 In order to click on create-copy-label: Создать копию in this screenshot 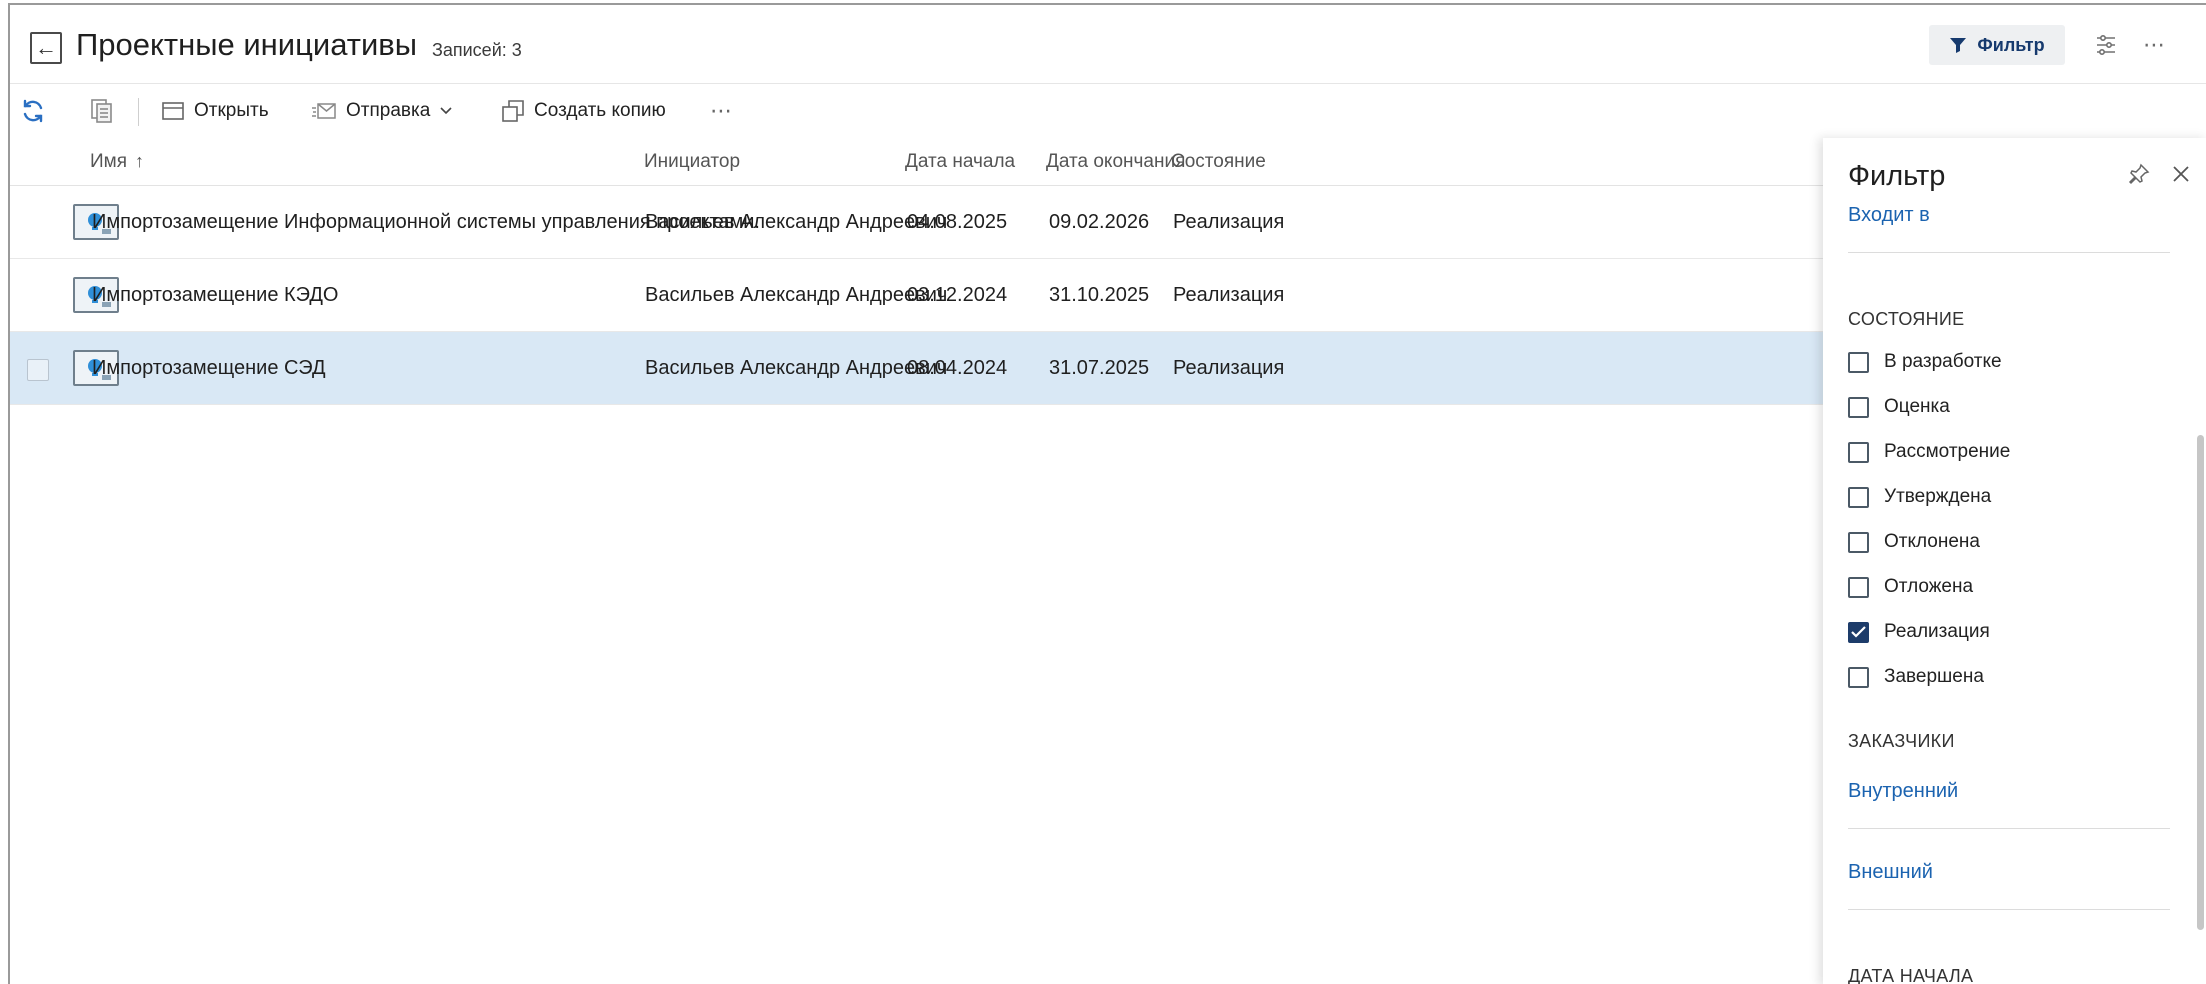, I will do `click(600, 110)`.